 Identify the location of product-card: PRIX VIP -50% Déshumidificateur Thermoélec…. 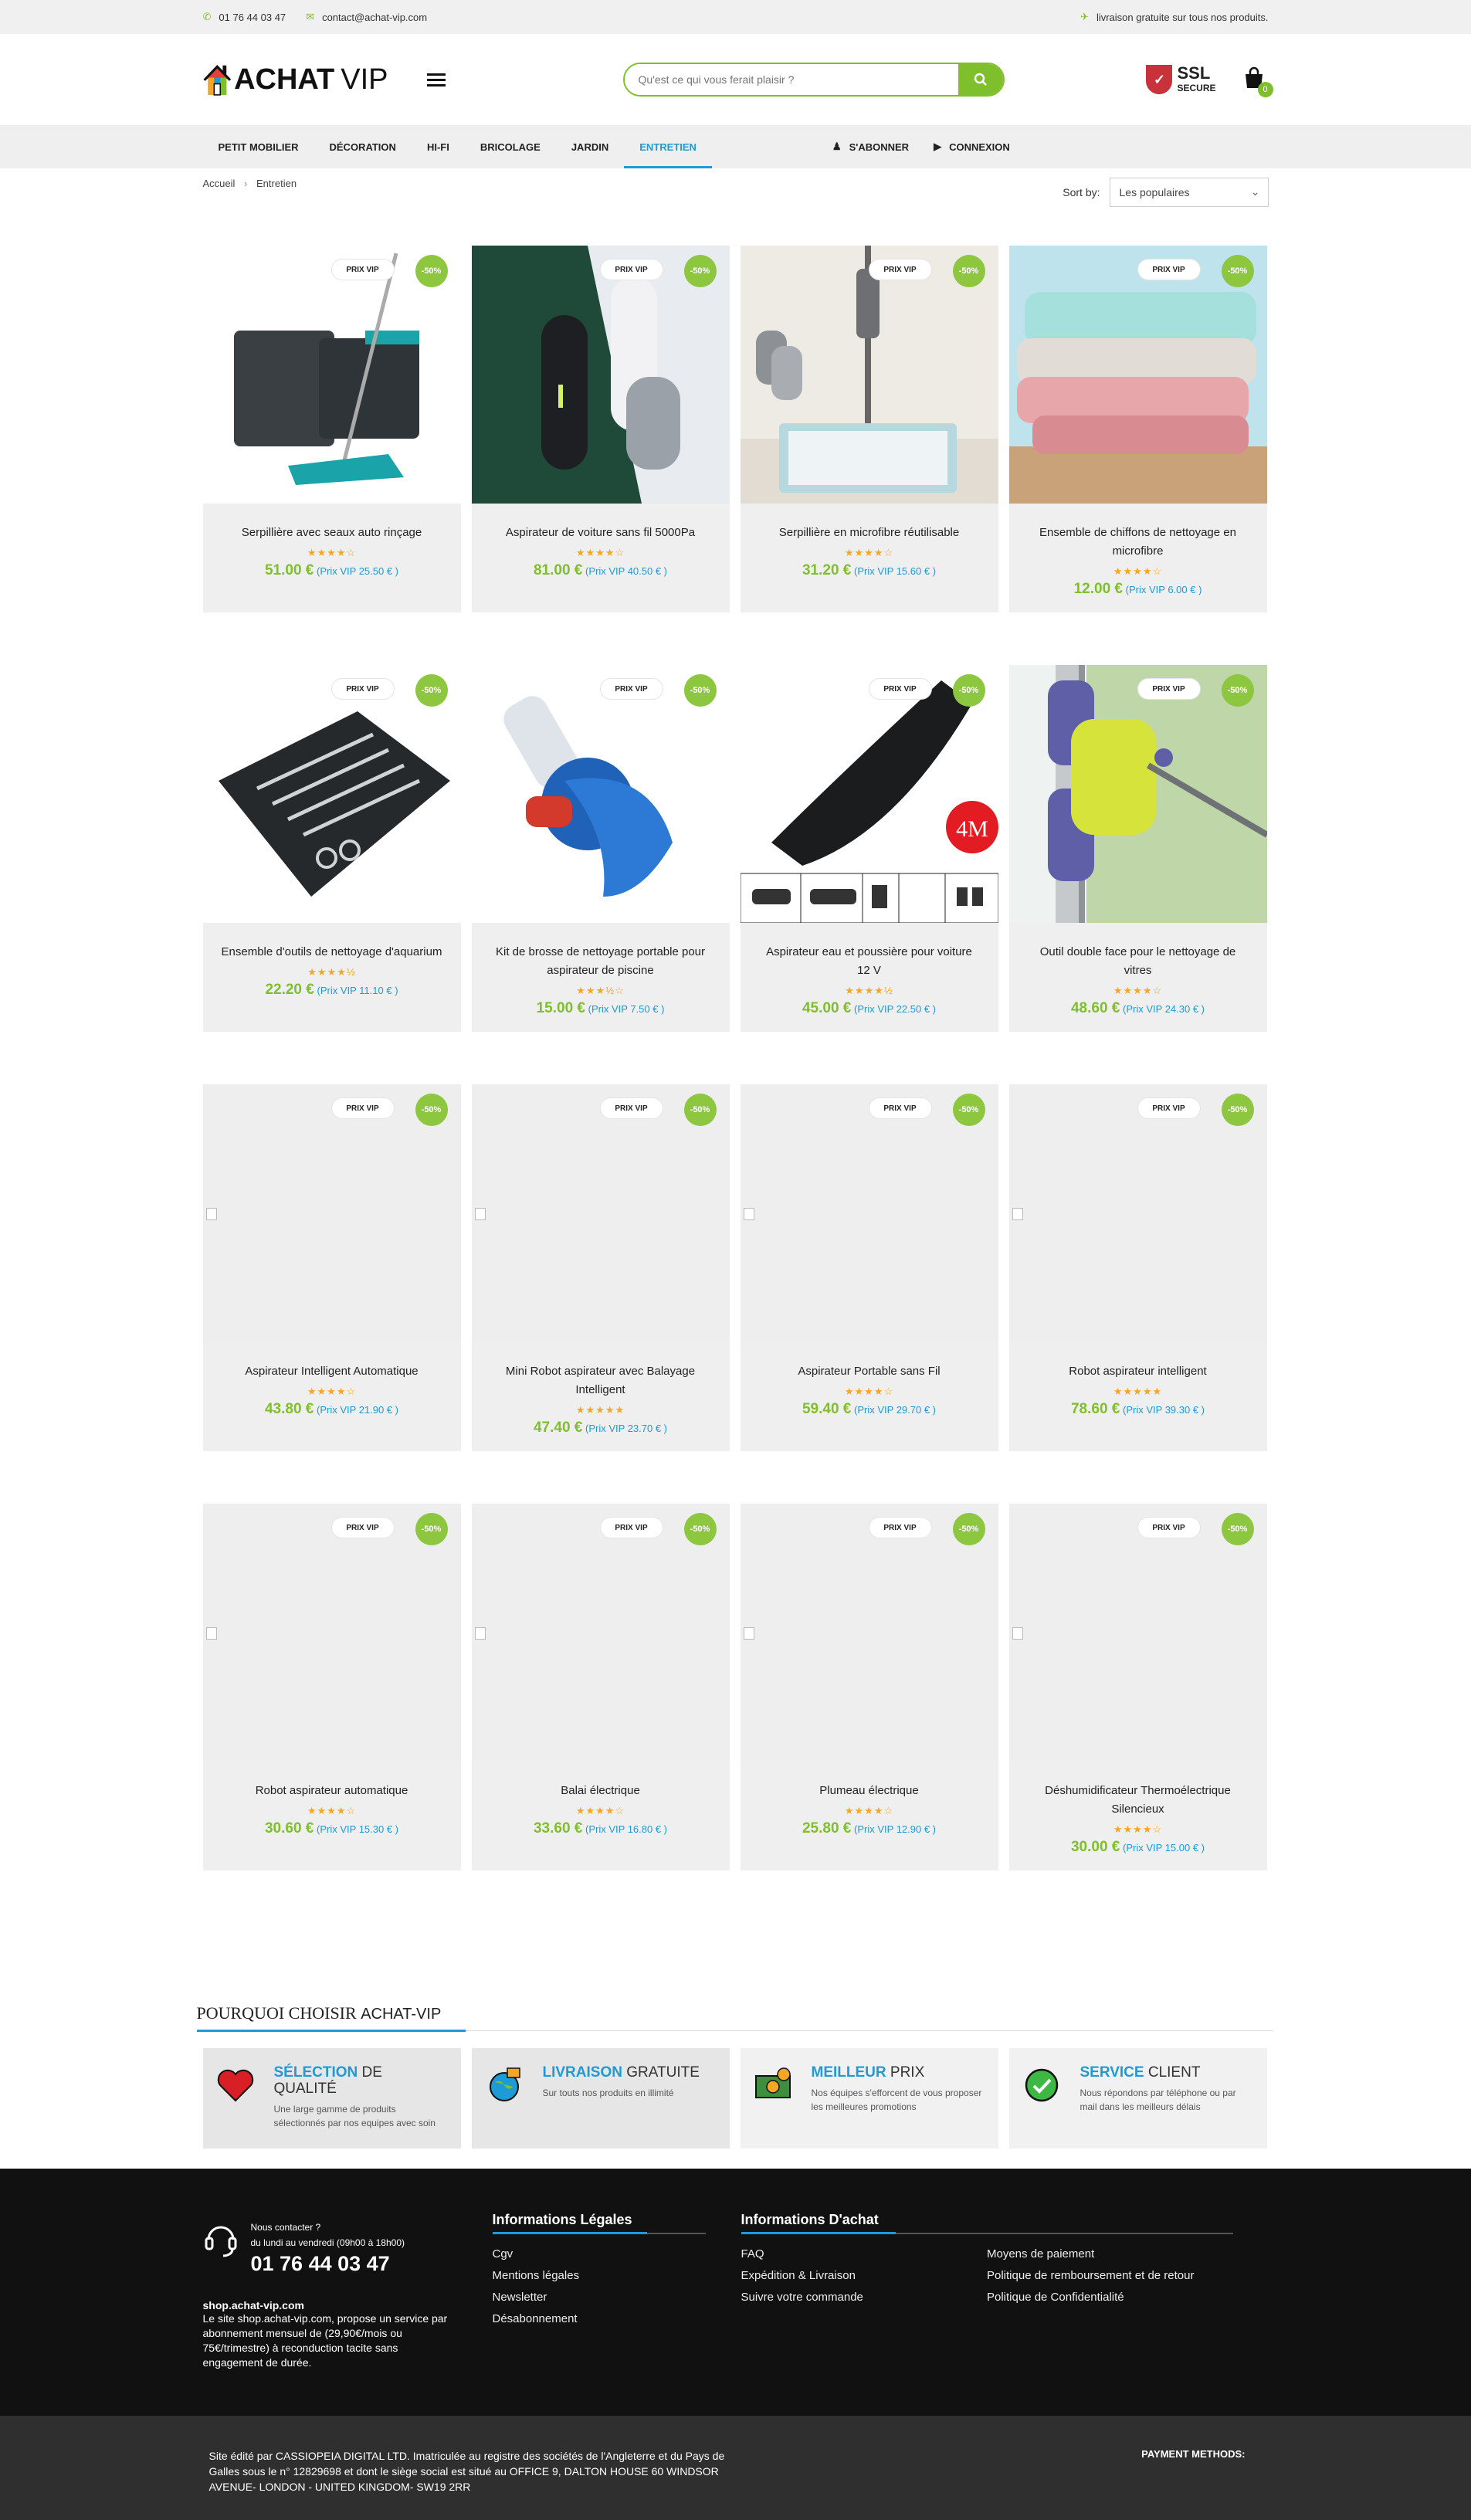
(1137, 1687).